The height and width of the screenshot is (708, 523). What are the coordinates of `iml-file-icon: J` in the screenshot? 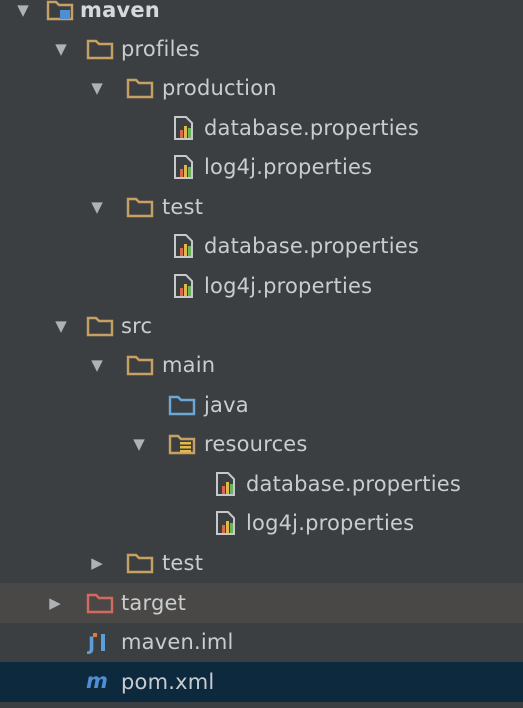 It's located at (100, 642).